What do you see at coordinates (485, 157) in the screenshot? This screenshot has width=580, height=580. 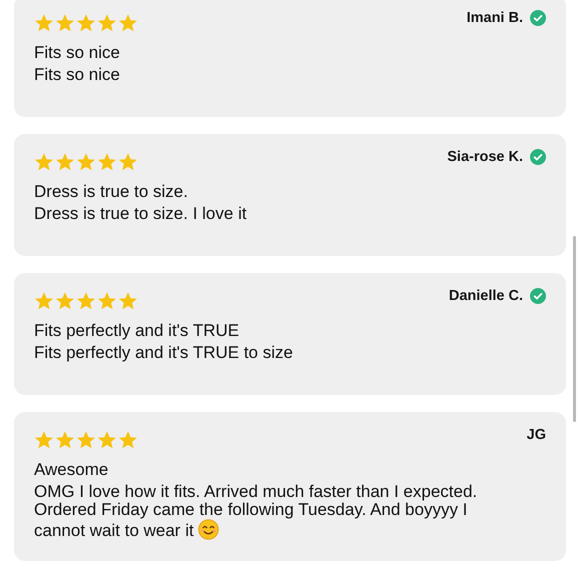 I see `reviewer-name: Sia-rose K.` at bounding box center [485, 157].